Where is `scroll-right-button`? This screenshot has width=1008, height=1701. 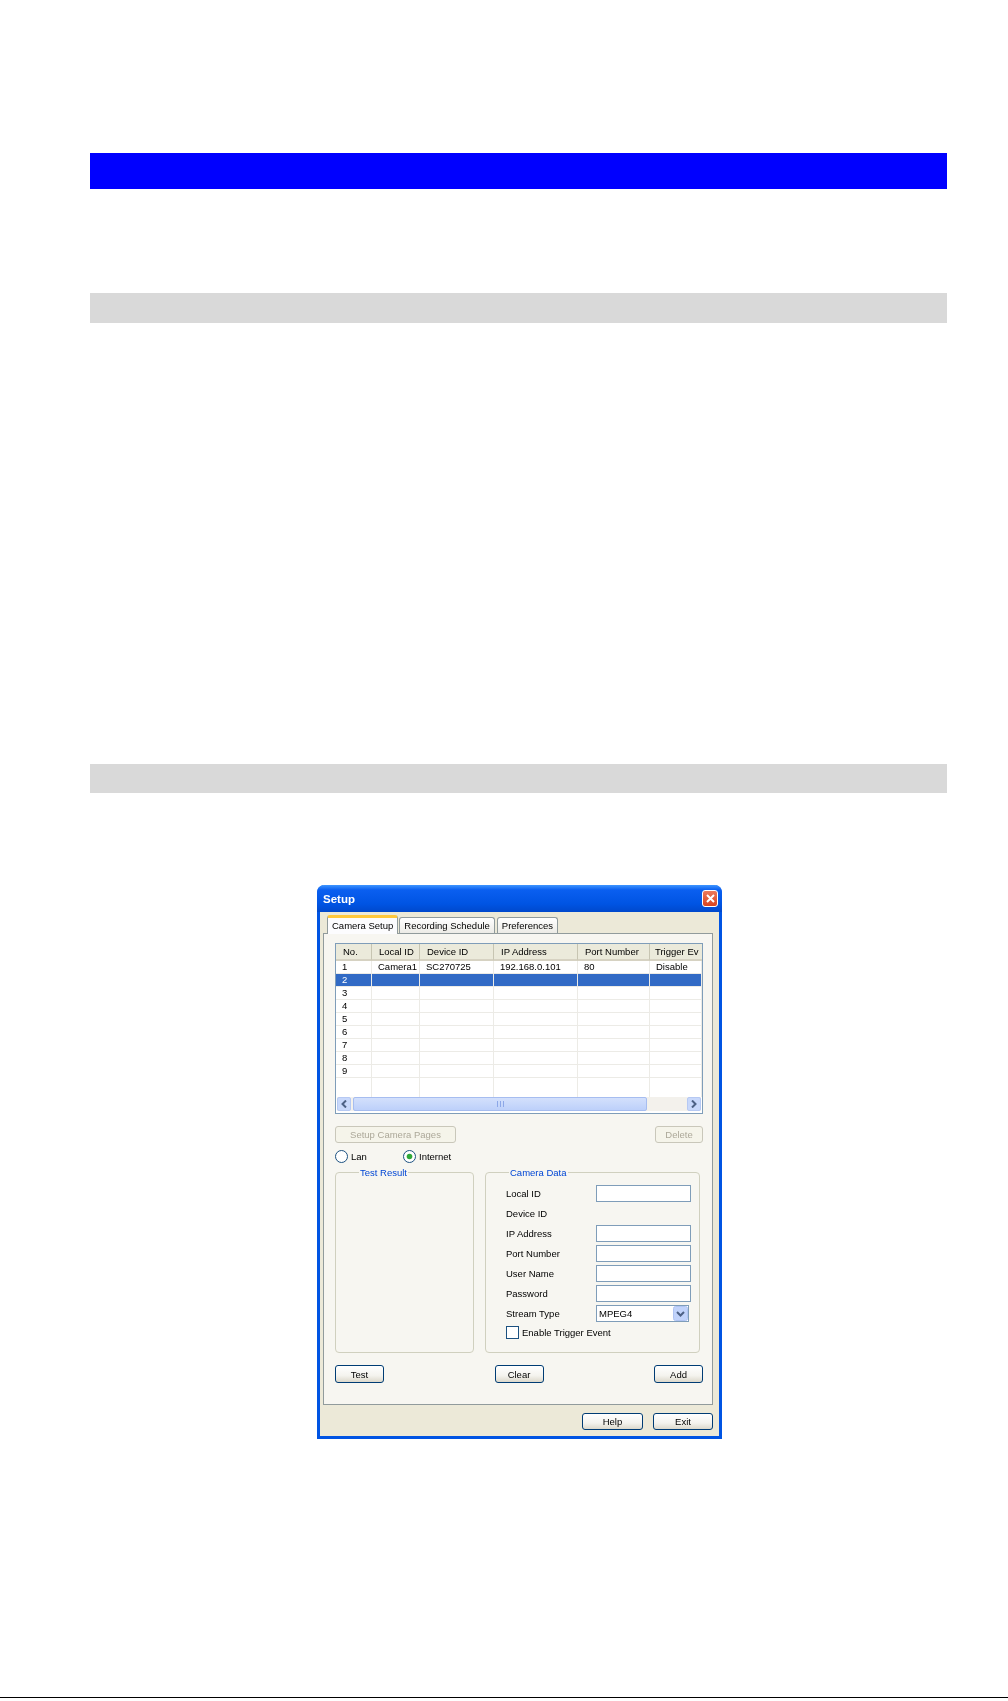
scroll-right-button is located at coordinates (694, 1104).